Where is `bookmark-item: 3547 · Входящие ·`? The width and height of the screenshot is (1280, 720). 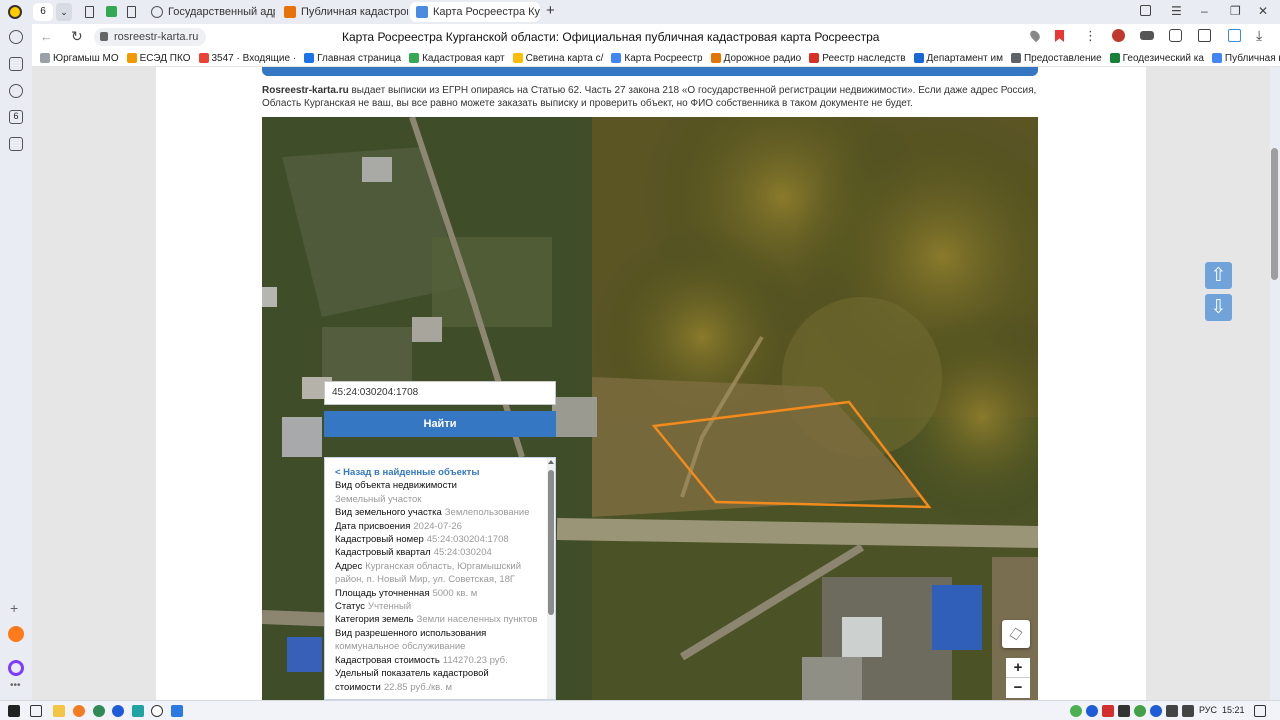
bookmark-item: 3547 · Входящие · is located at coordinates (247, 58).